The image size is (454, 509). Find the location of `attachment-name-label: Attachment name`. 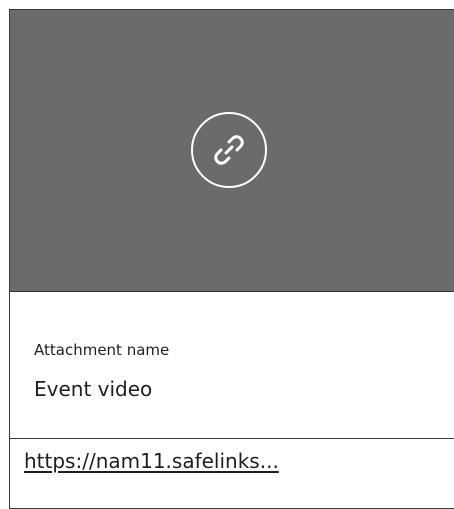

attachment-name-label: Attachment name is located at coordinates (102, 350).